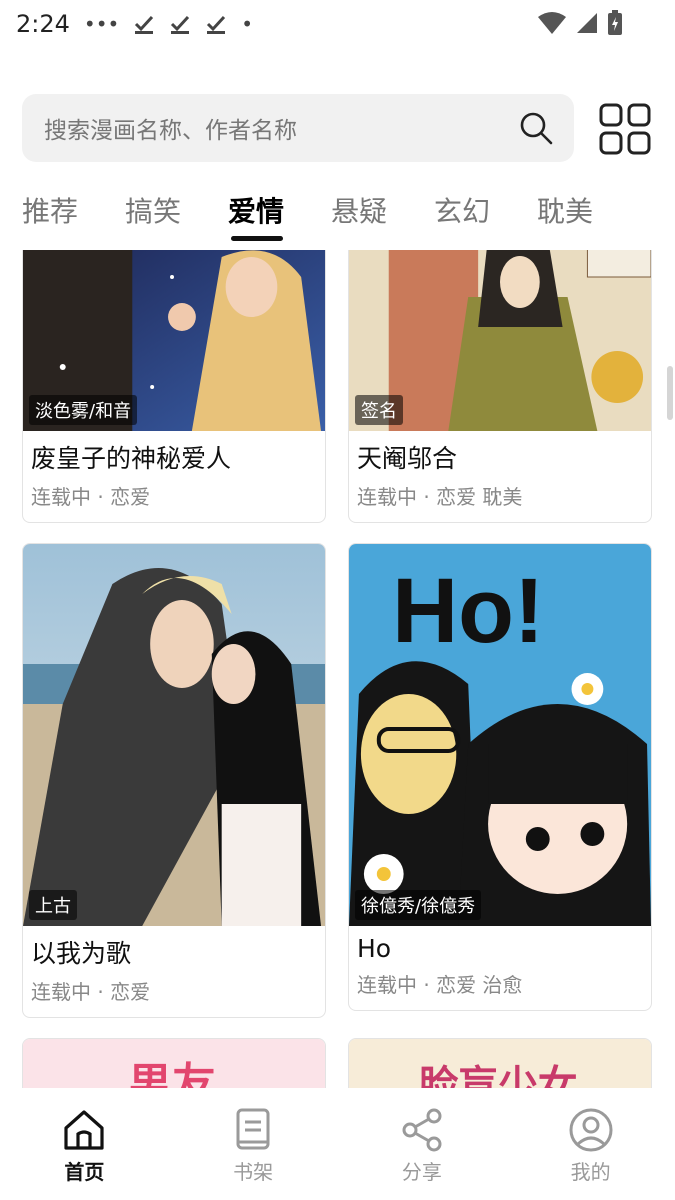 The width and height of the screenshot is (675, 1200). Describe the element at coordinates (498, 1075) in the screenshot. I see `cover-text: 脸盲少女` at that location.